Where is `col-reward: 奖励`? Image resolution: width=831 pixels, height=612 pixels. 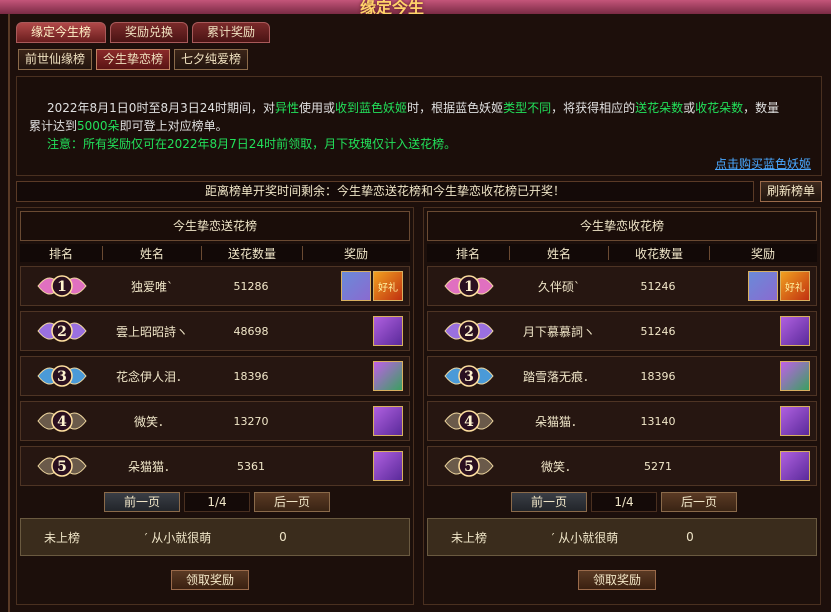 col-reward: 奖励 is located at coordinates (762, 253).